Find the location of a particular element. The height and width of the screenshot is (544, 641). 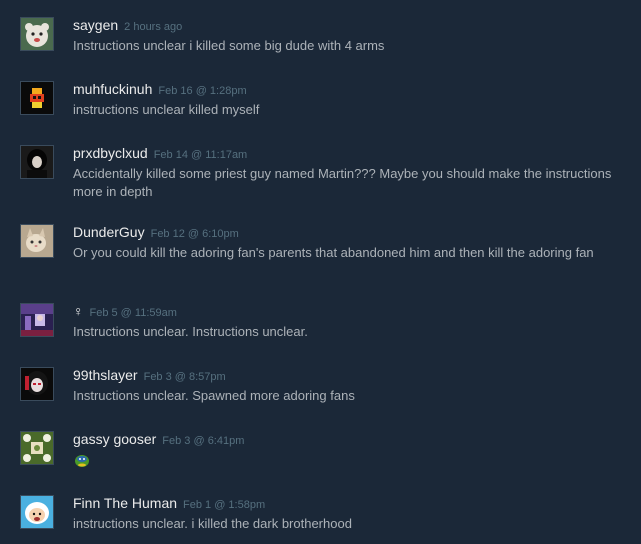

comment-header: muhfuckinuh Feb 16 @ 1:28pm is located at coordinates (160, 90).